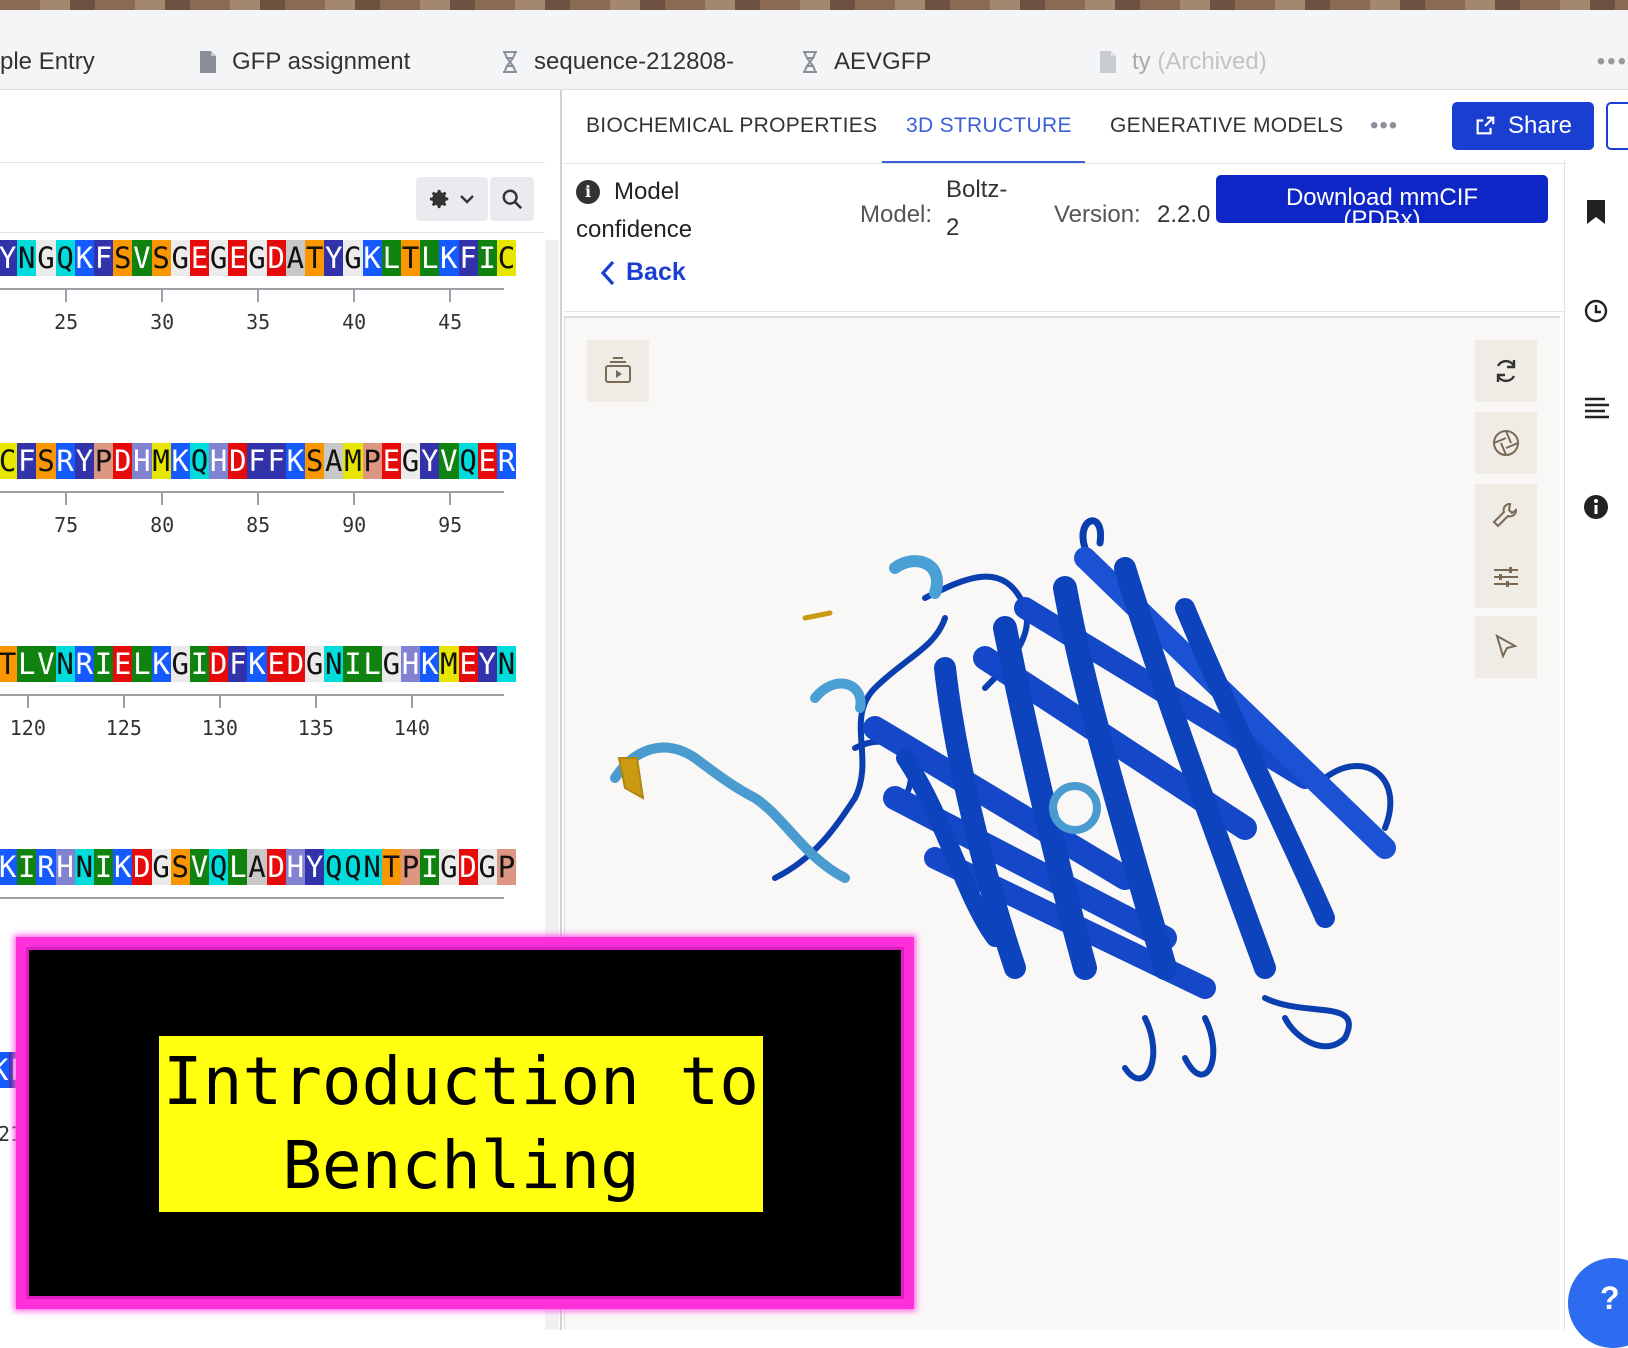 The height and width of the screenshot is (1348, 1628). What do you see at coordinates (1597, 408) in the screenshot?
I see `text-align-icon` at bounding box center [1597, 408].